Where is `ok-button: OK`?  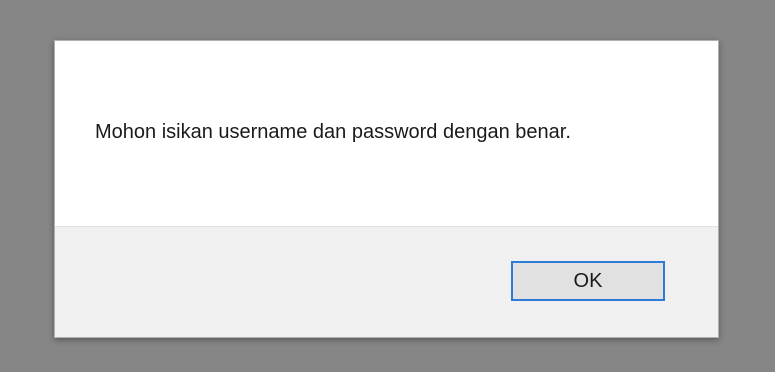 ok-button: OK is located at coordinates (588, 281).